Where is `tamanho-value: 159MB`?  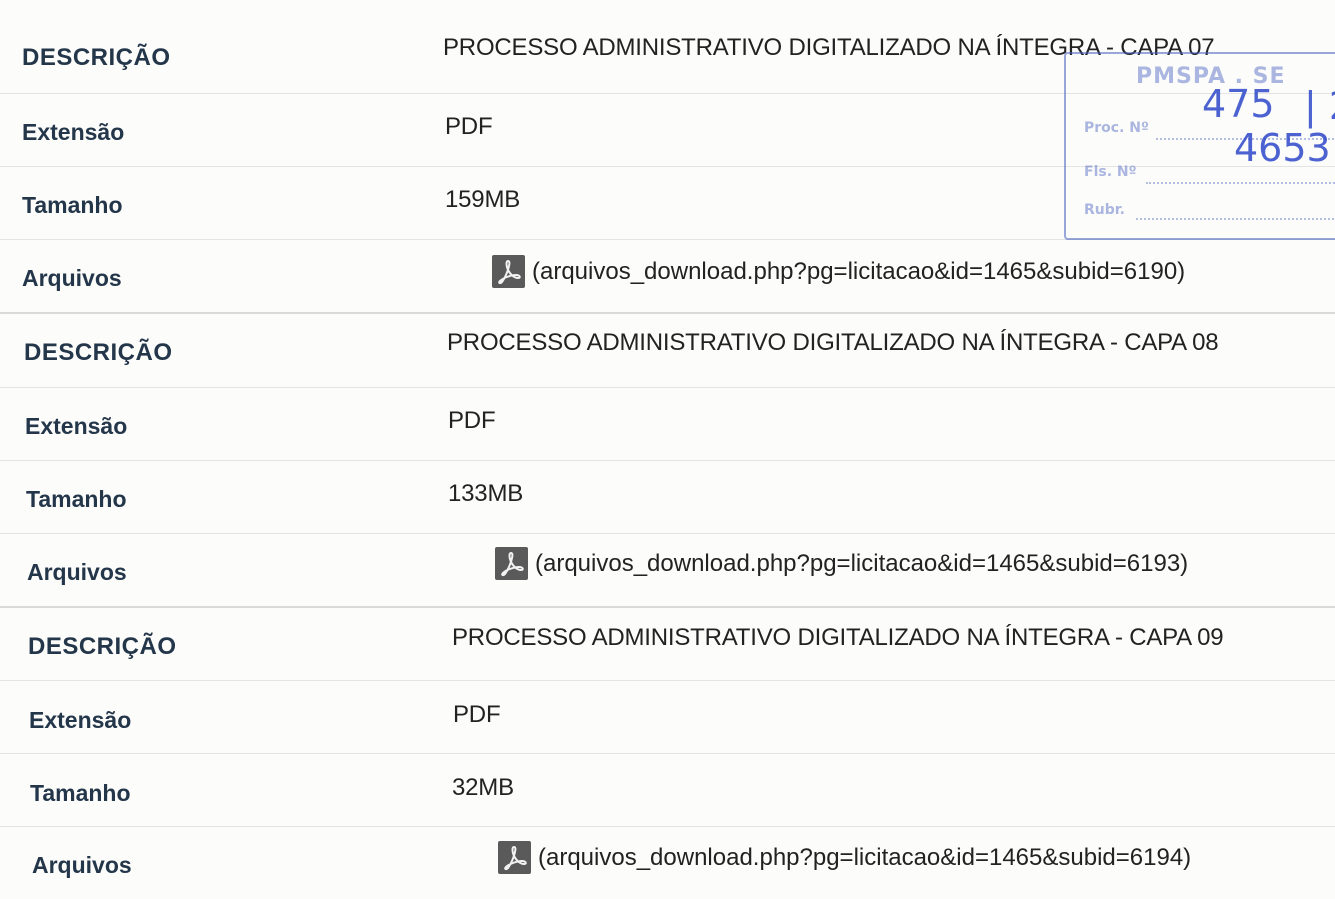
tamanho-value: 159MB is located at coordinates (483, 199).